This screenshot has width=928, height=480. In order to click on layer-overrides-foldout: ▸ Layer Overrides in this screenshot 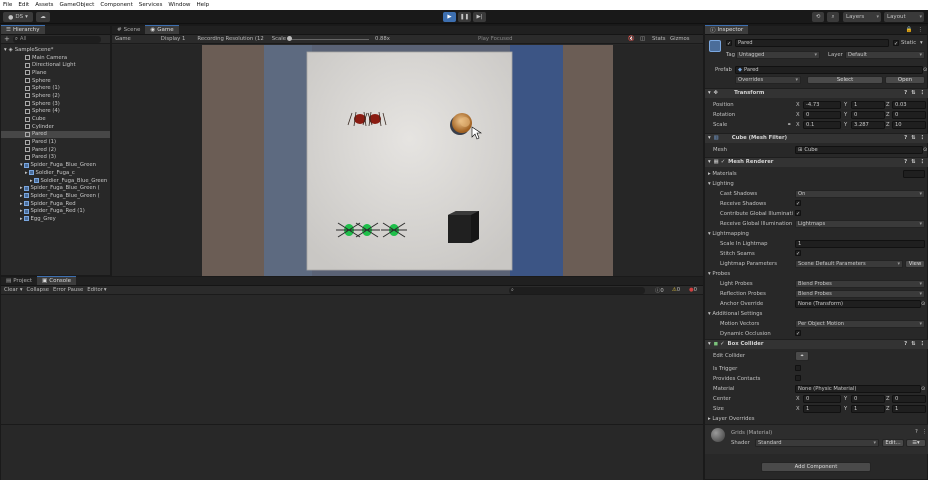, I will do `click(731, 419)`.